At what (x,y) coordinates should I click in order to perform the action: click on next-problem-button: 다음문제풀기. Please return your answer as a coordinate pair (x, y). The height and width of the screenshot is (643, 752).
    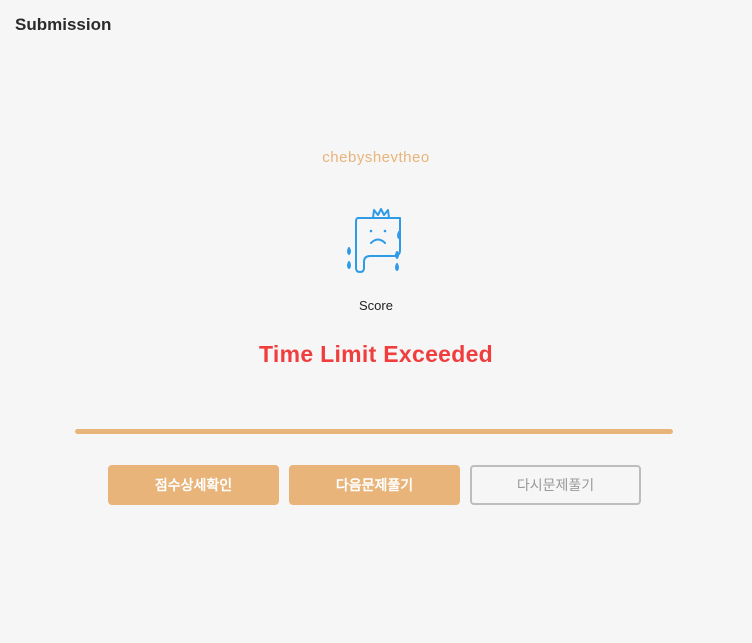
    Looking at the image, I should click on (374, 485).